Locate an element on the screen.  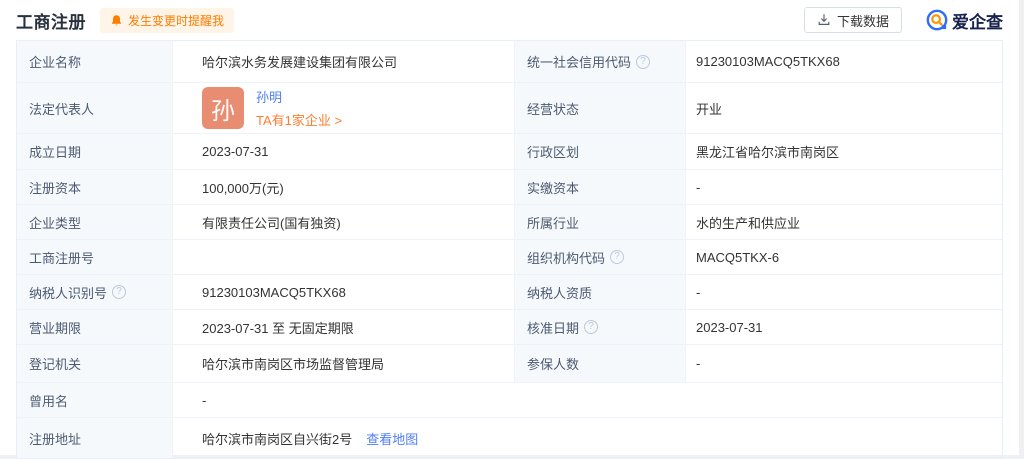
download-data-label: 下载数据 is located at coordinates (862, 21).